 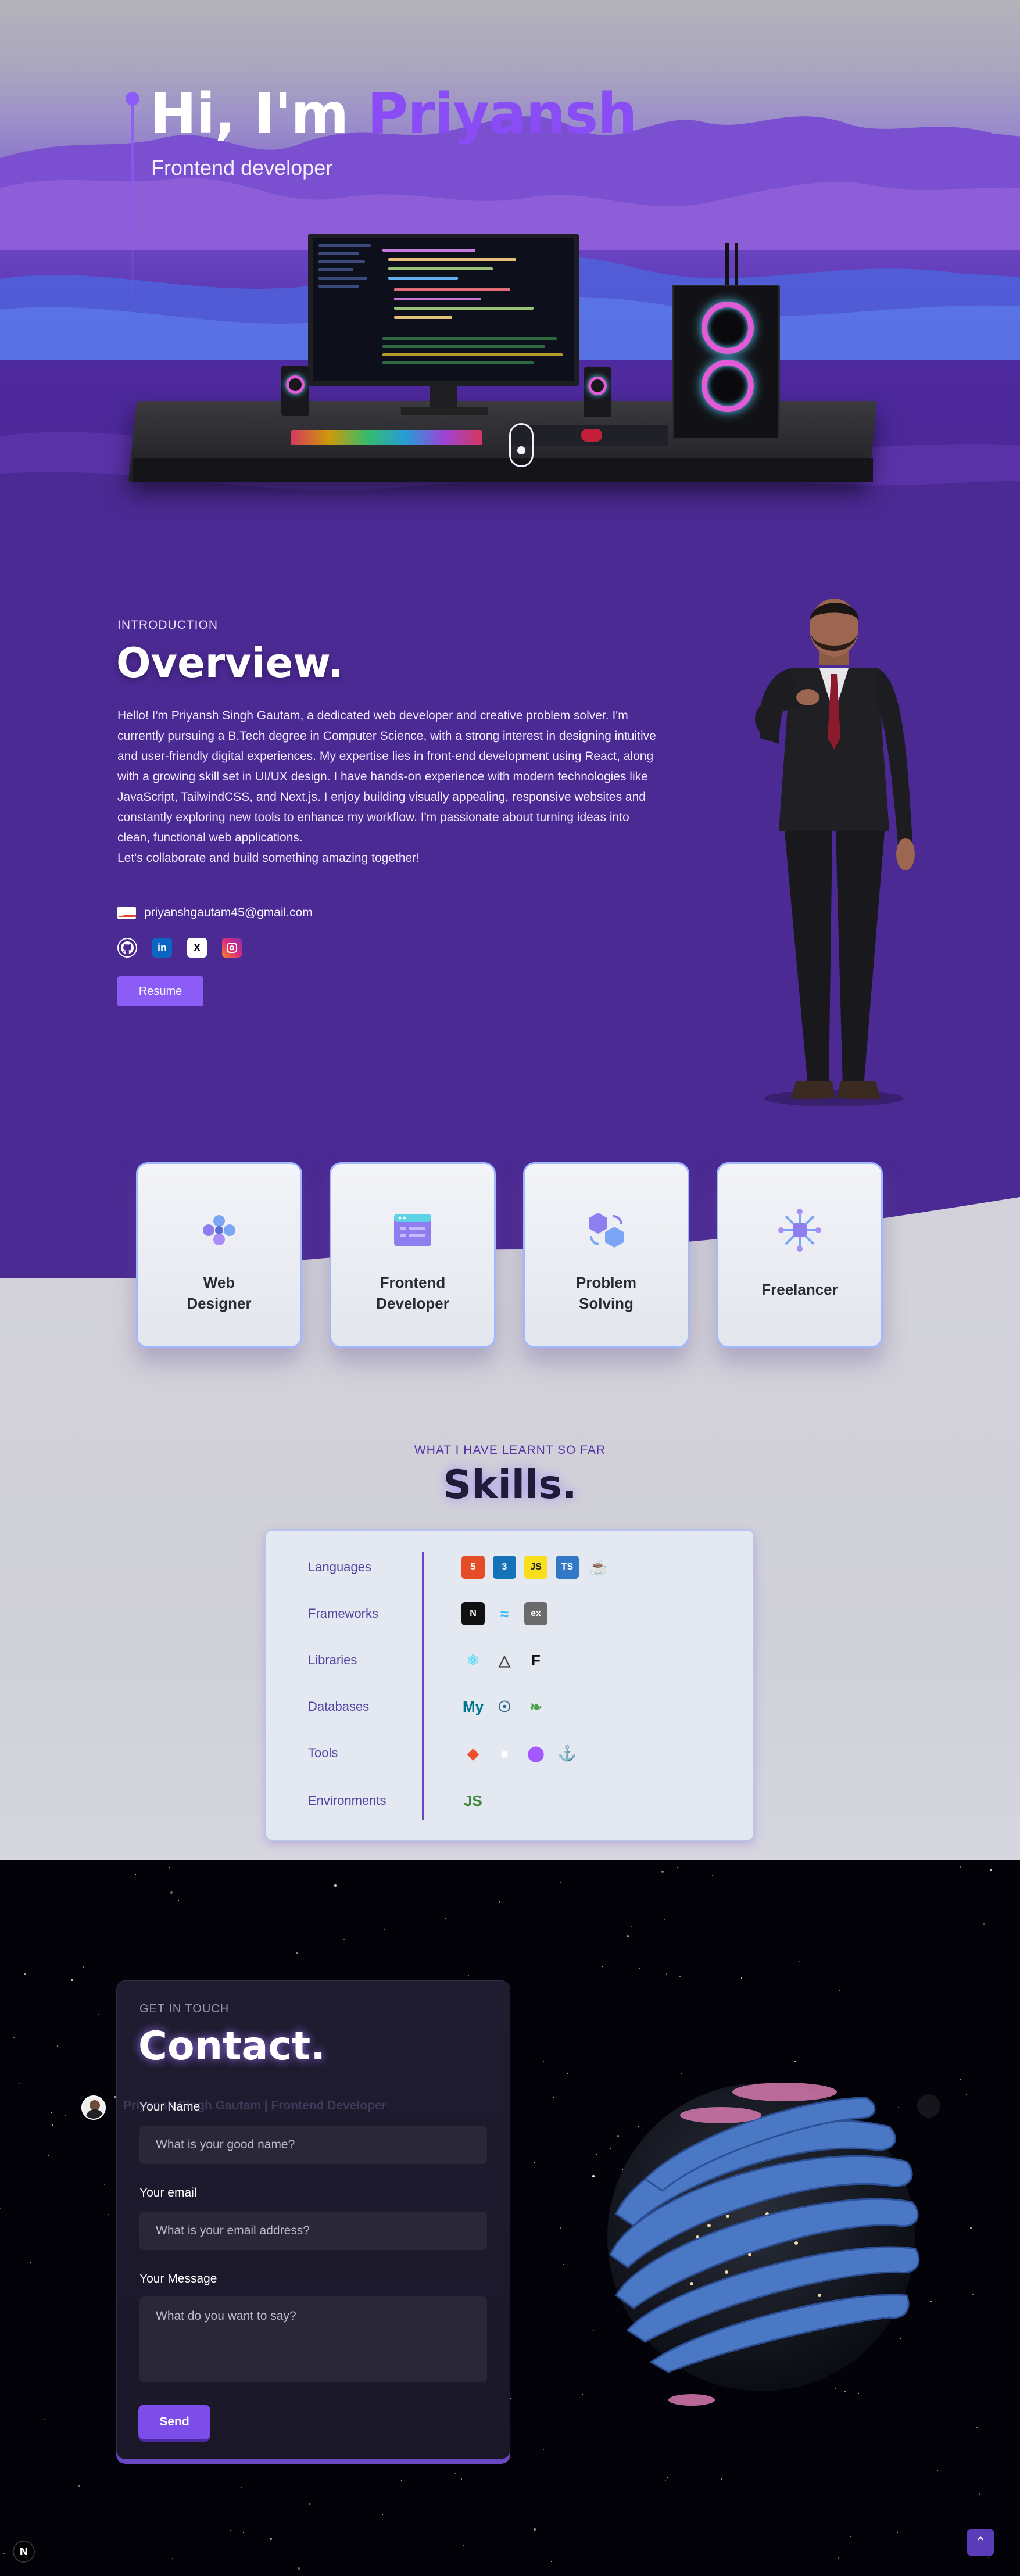 What do you see at coordinates (503, 113) in the screenshot?
I see `hero-name: Priyansh` at bounding box center [503, 113].